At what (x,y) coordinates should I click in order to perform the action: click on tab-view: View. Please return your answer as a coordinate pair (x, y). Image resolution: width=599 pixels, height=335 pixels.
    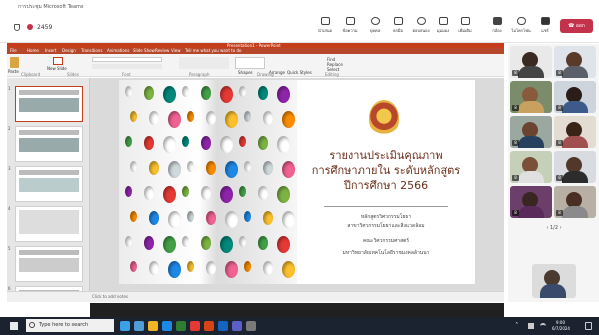
    Looking at the image, I should click on (176, 50).